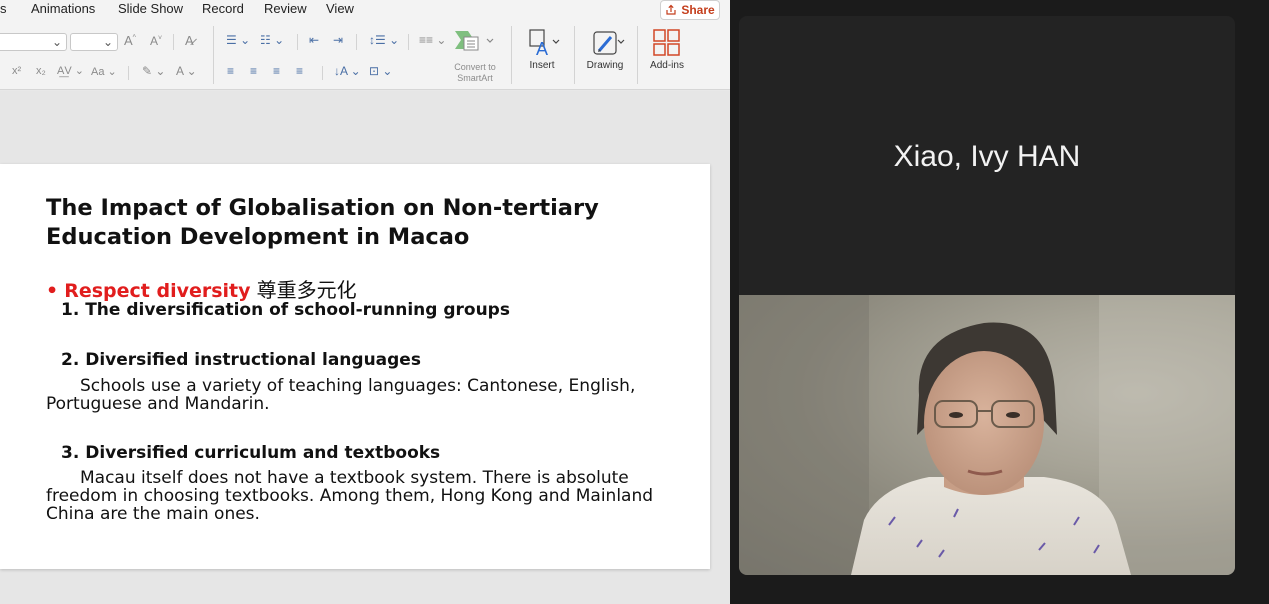 The height and width of the screenshot is (604, 1269). I want to click on insert-button: A Insert, so click(542, 54).